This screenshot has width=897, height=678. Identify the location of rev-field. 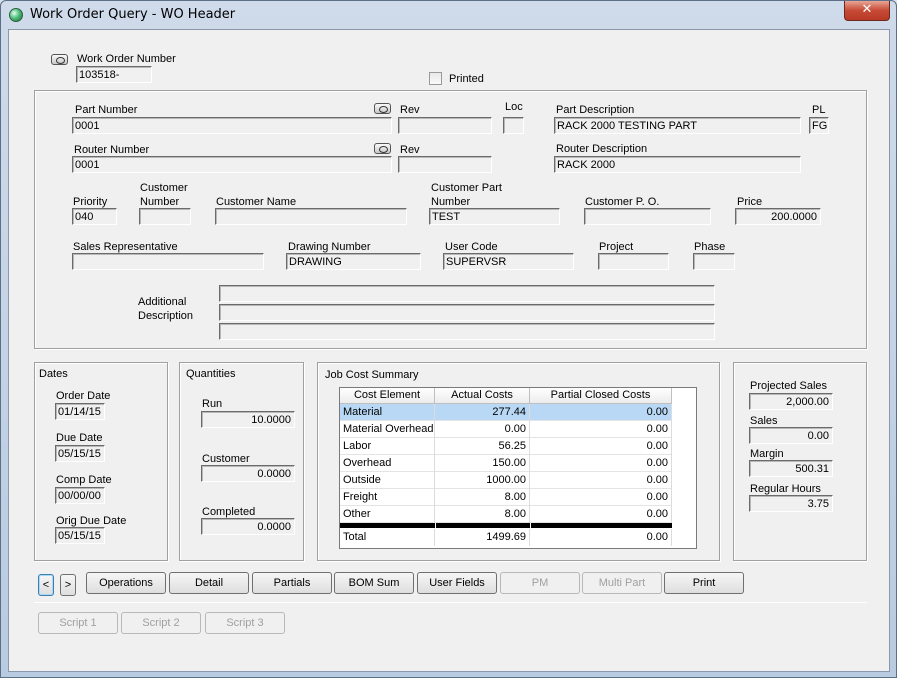
(445, 125).